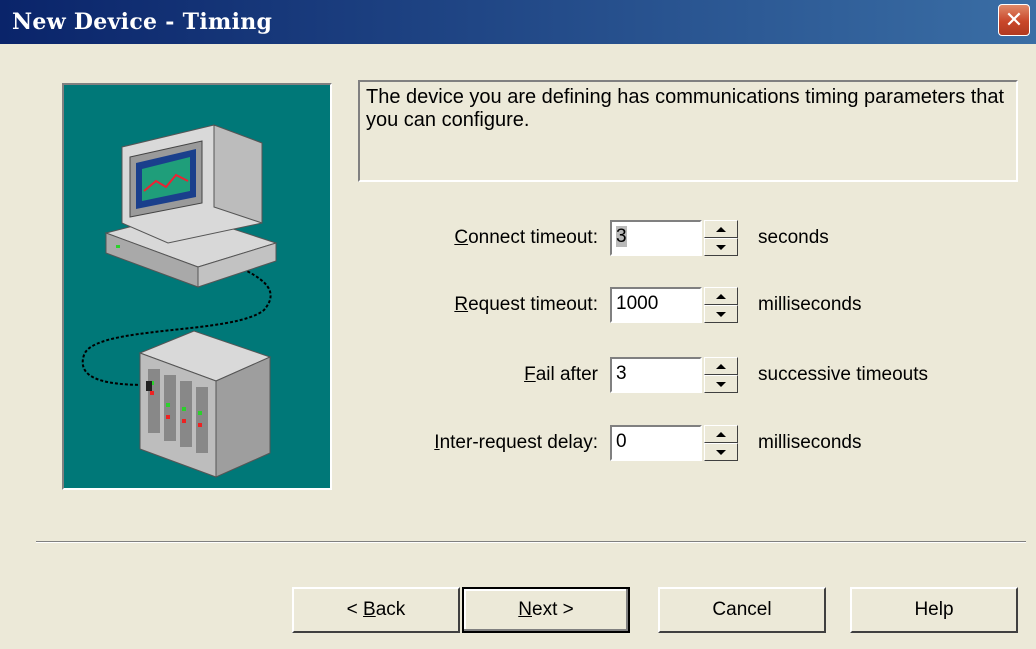  Describe the element at coordinates (526, 304) in the screenshot. I see `request-timeout-label: Request timeout:` at that location.